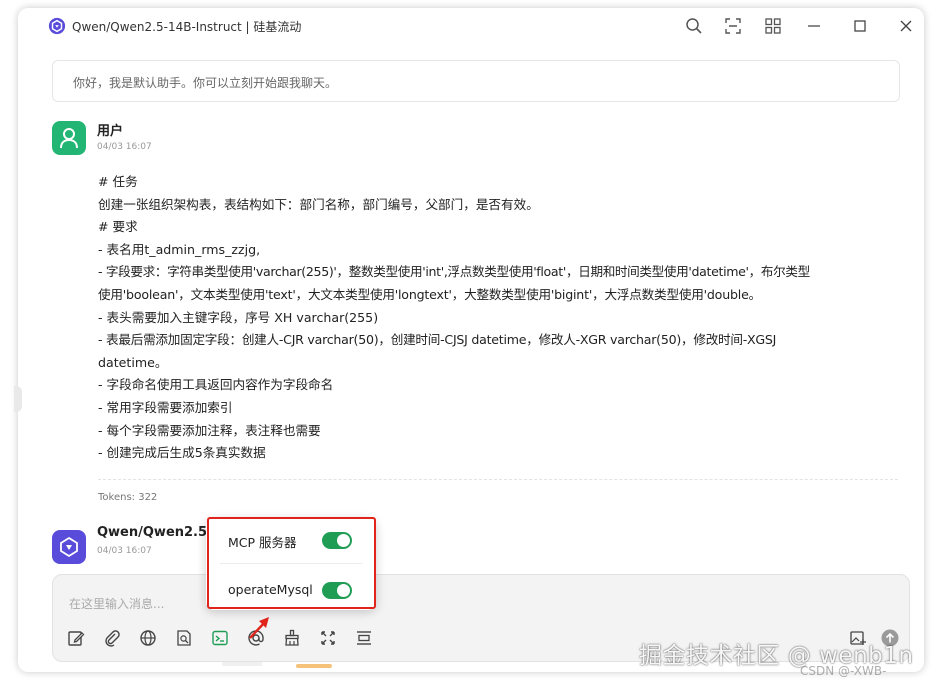  I want to click on message-line: - 字段命名使用工具返回内容作为字段命名, so click(216, 385).